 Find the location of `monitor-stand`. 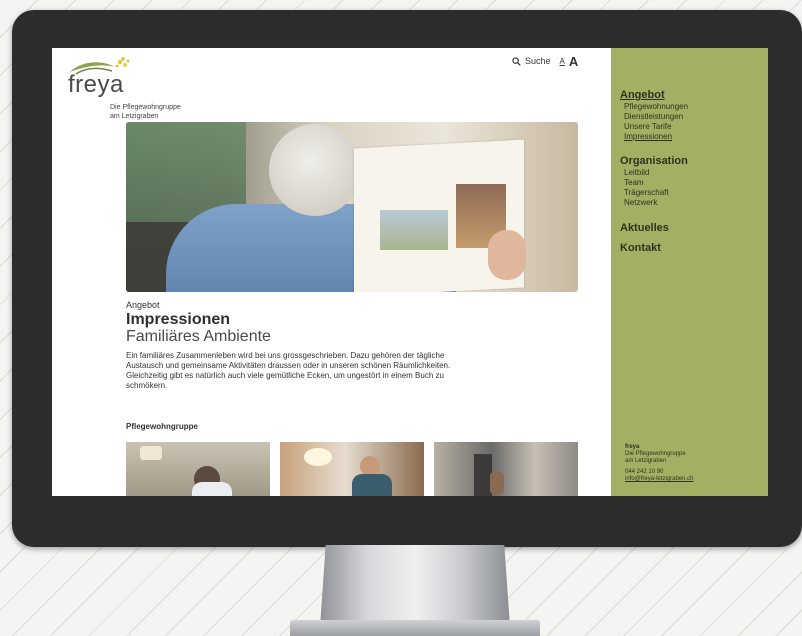

monitor-stand is located at coordinates (415, 586).